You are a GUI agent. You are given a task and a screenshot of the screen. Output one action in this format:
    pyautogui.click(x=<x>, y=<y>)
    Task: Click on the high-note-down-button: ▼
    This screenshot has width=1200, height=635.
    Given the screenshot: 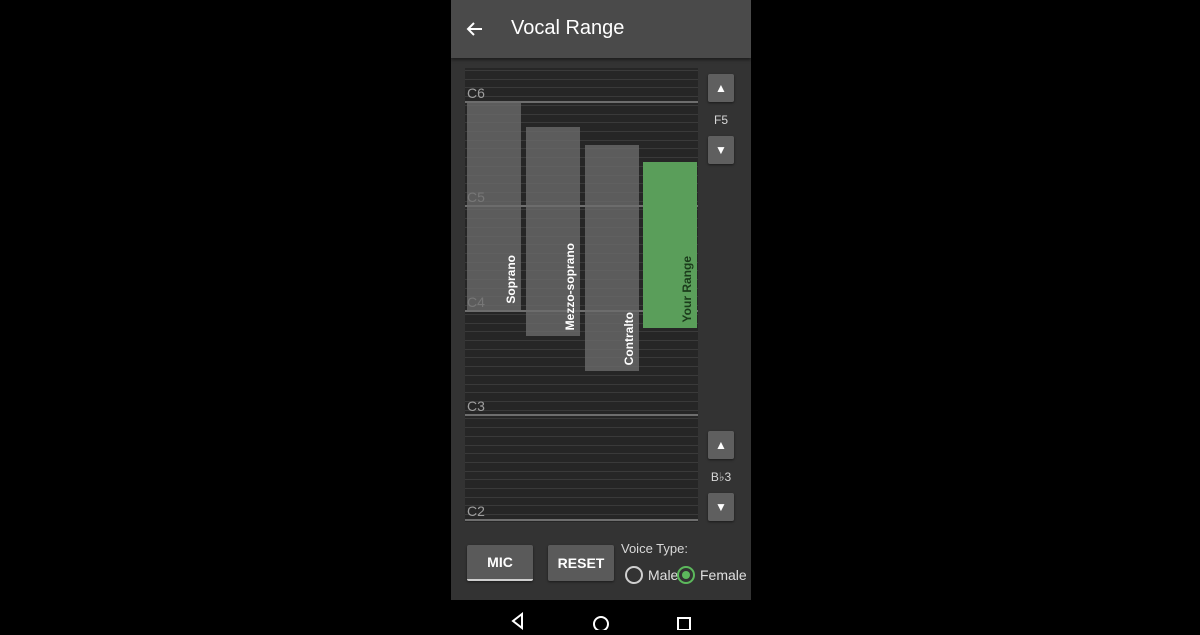 What is the action you would take?
    pyautogui.click(x=721, y=150)
    